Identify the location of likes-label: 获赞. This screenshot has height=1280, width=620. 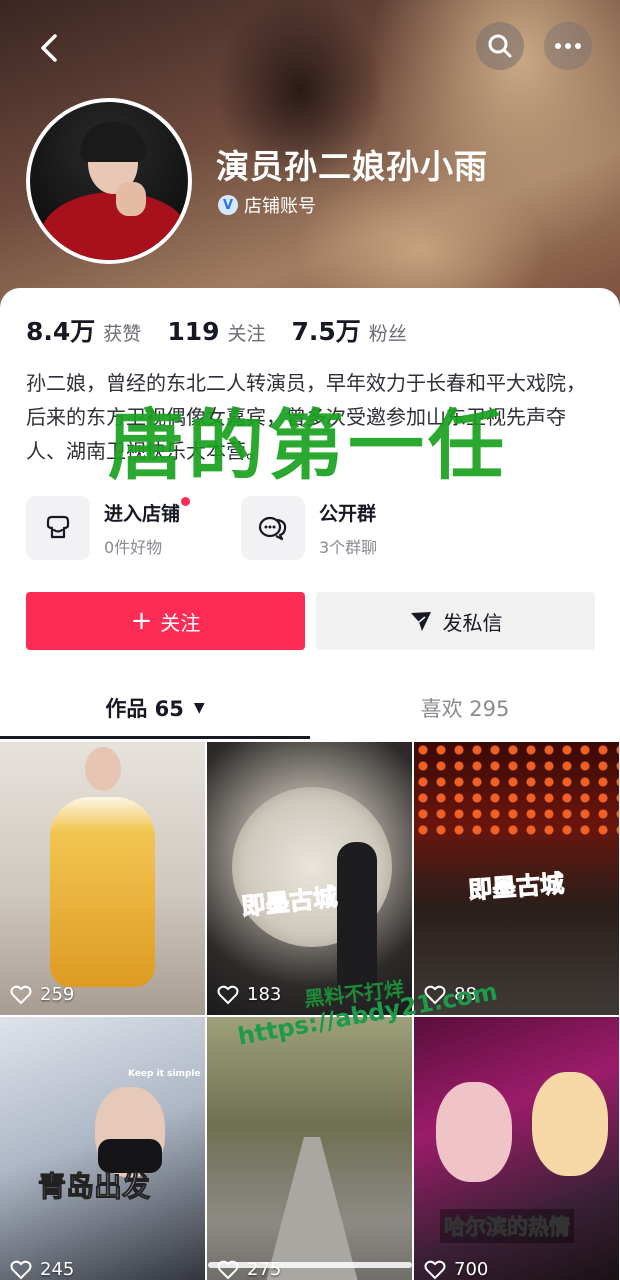
(122, 332).